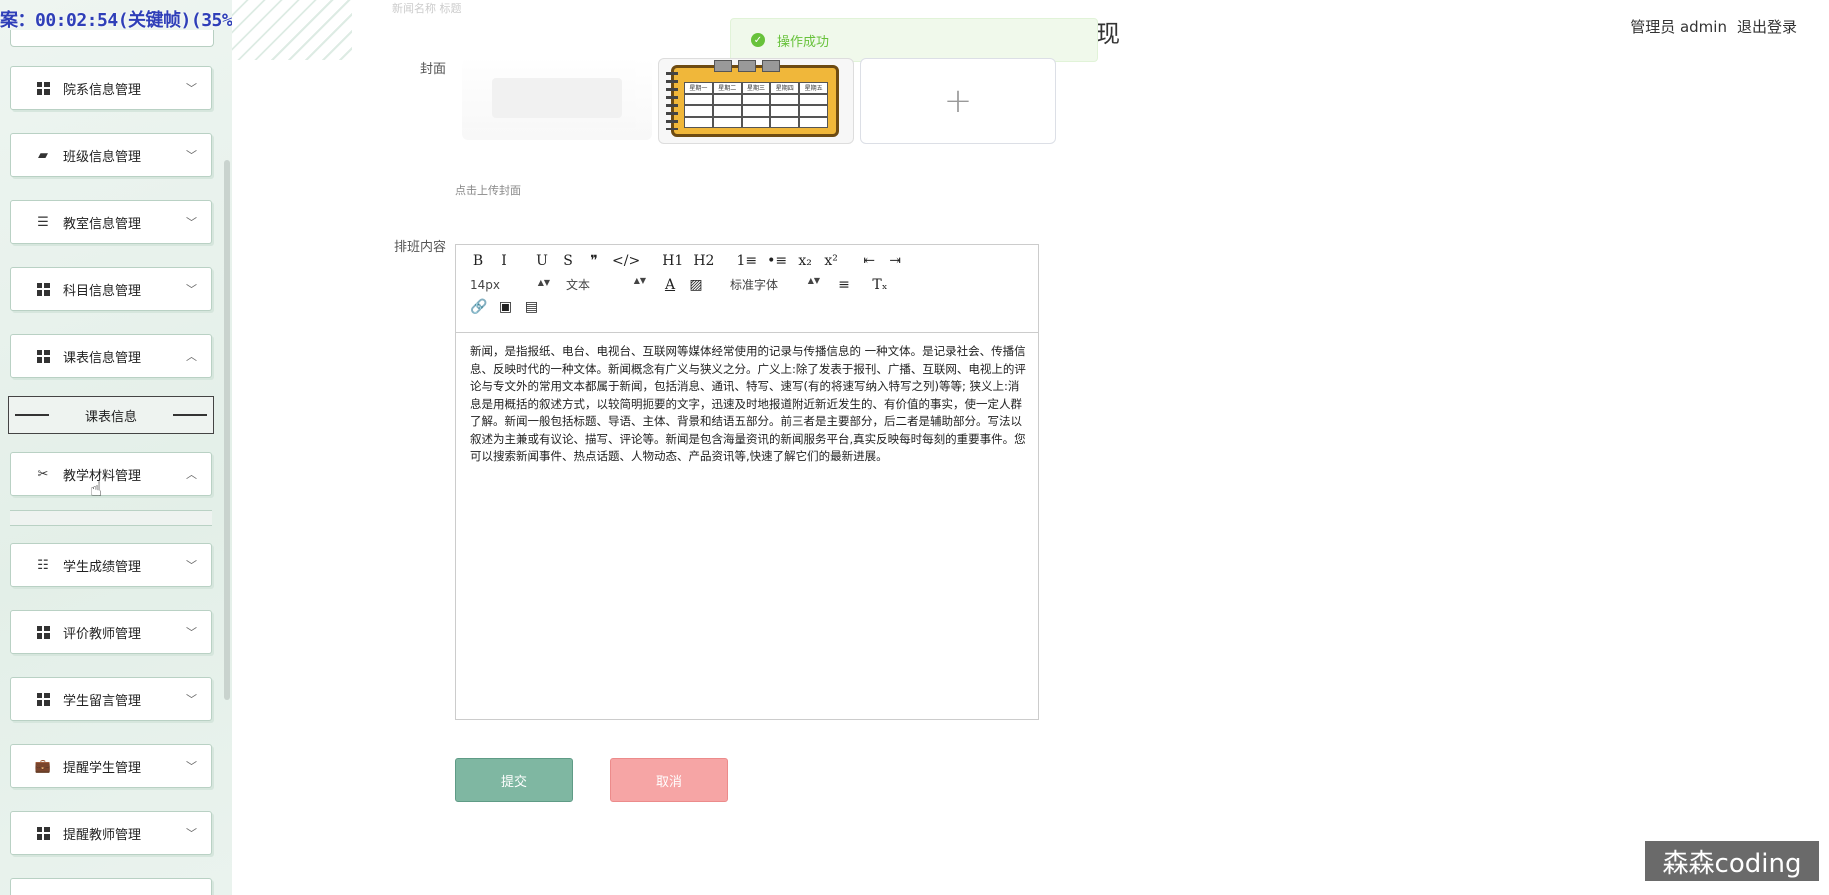  Describe the element at coordinates (746, 261) in the screenshot. I see `ordered-list-icon: 1≡` at that location.